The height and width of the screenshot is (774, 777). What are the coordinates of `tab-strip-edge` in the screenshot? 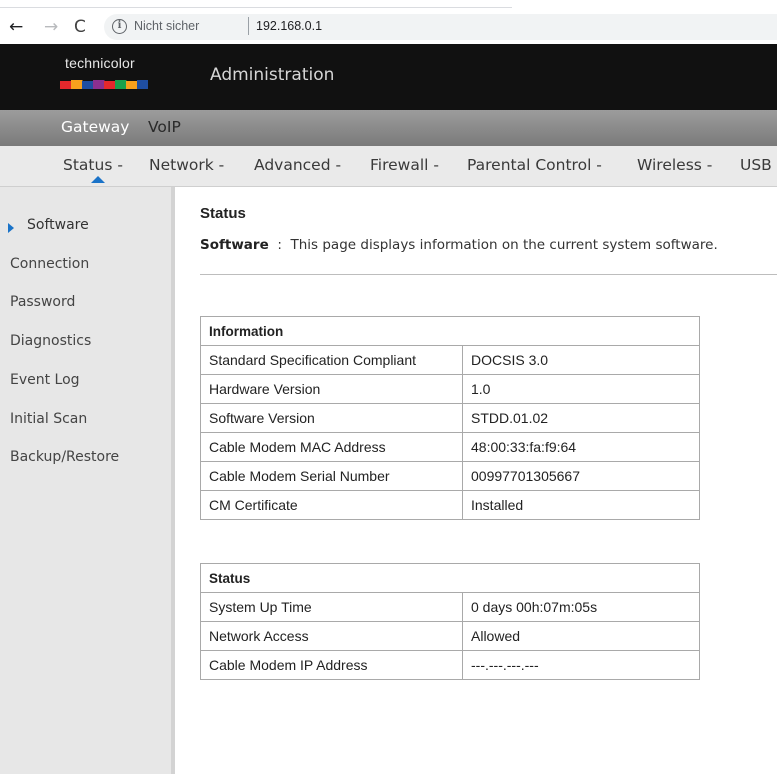 It's located at (256, 7).